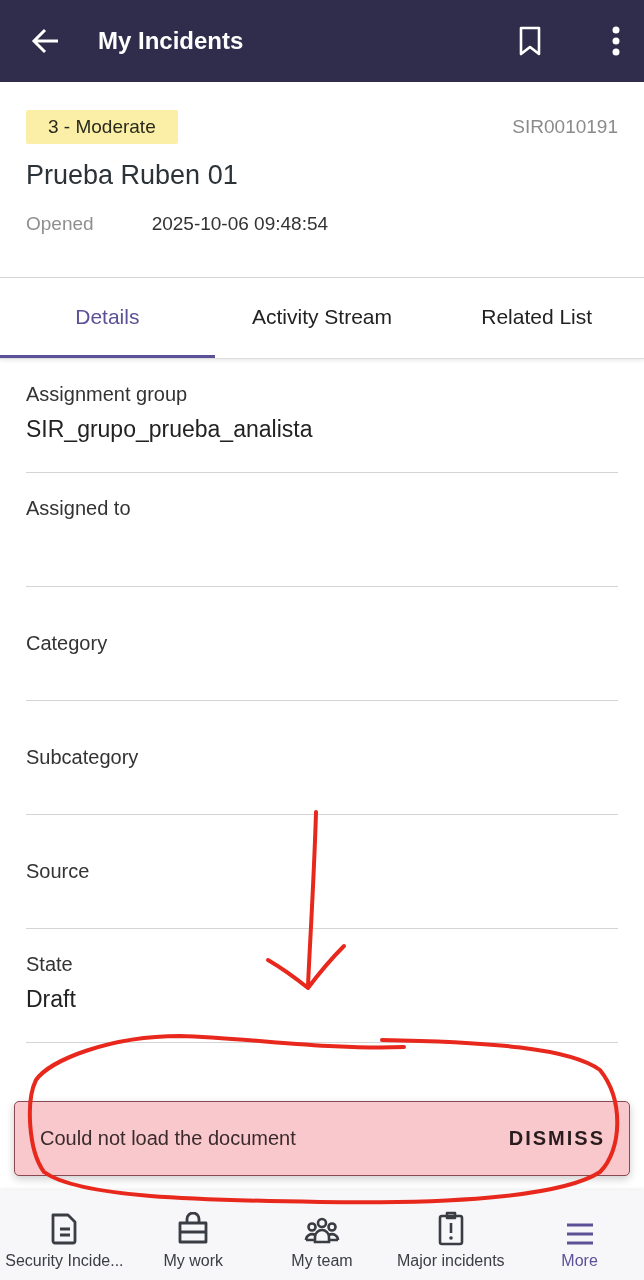 The height and width of the screenshot is (1280, 644). Describe the element at coordinates (51, 999) in the screenshot. I see `field-value: Draft` at that location.